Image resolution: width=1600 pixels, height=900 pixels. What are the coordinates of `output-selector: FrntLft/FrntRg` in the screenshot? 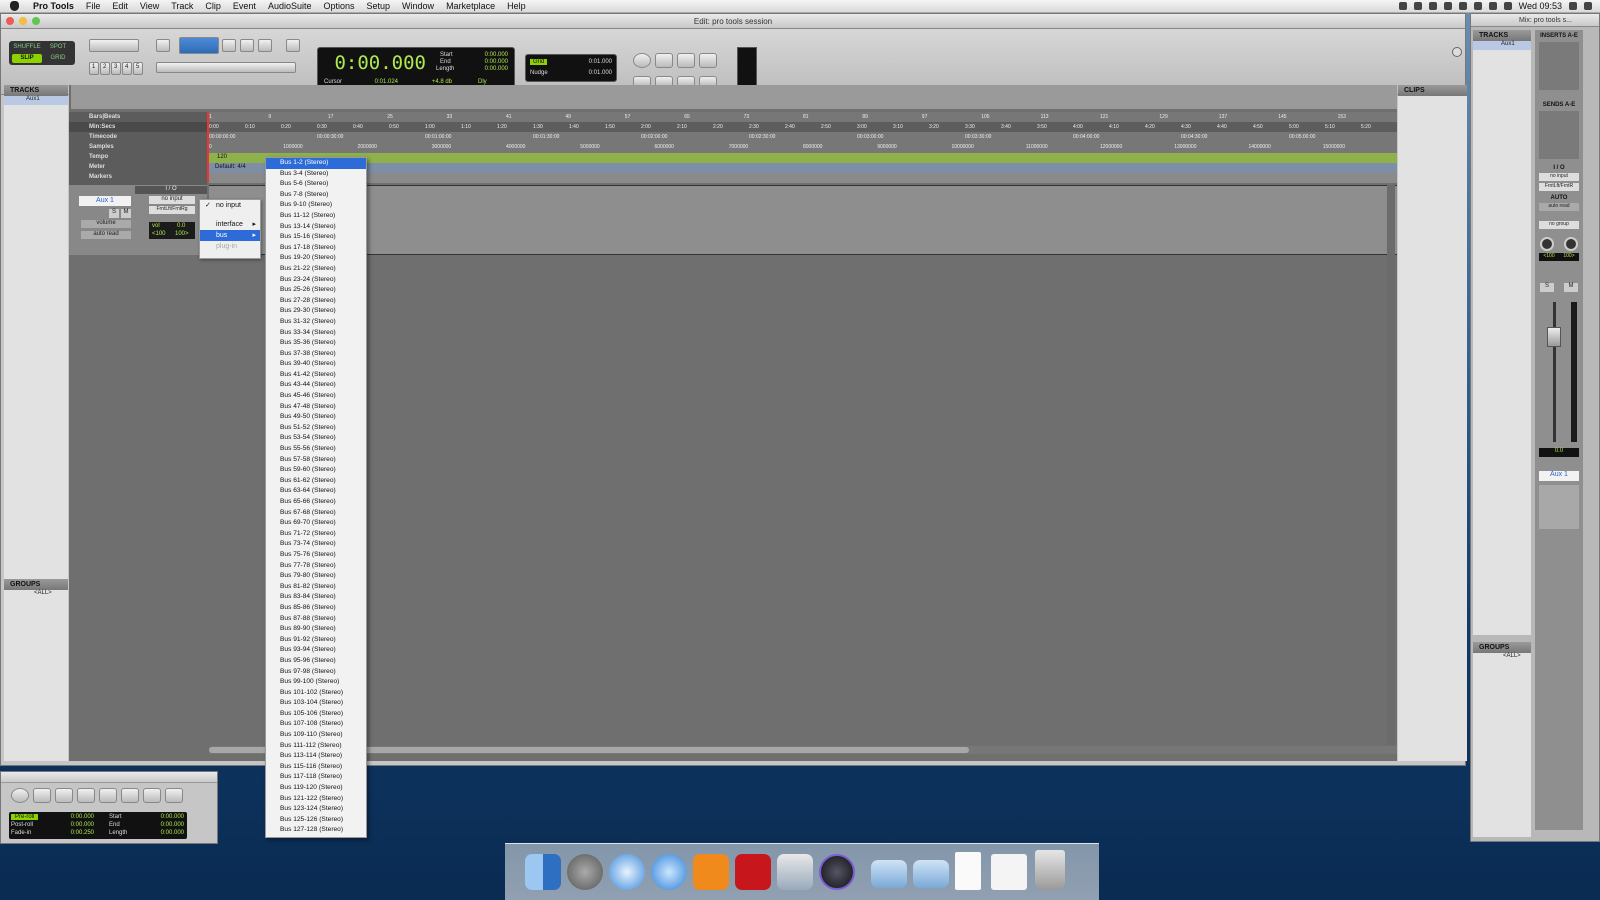 It's located at (172, 210).